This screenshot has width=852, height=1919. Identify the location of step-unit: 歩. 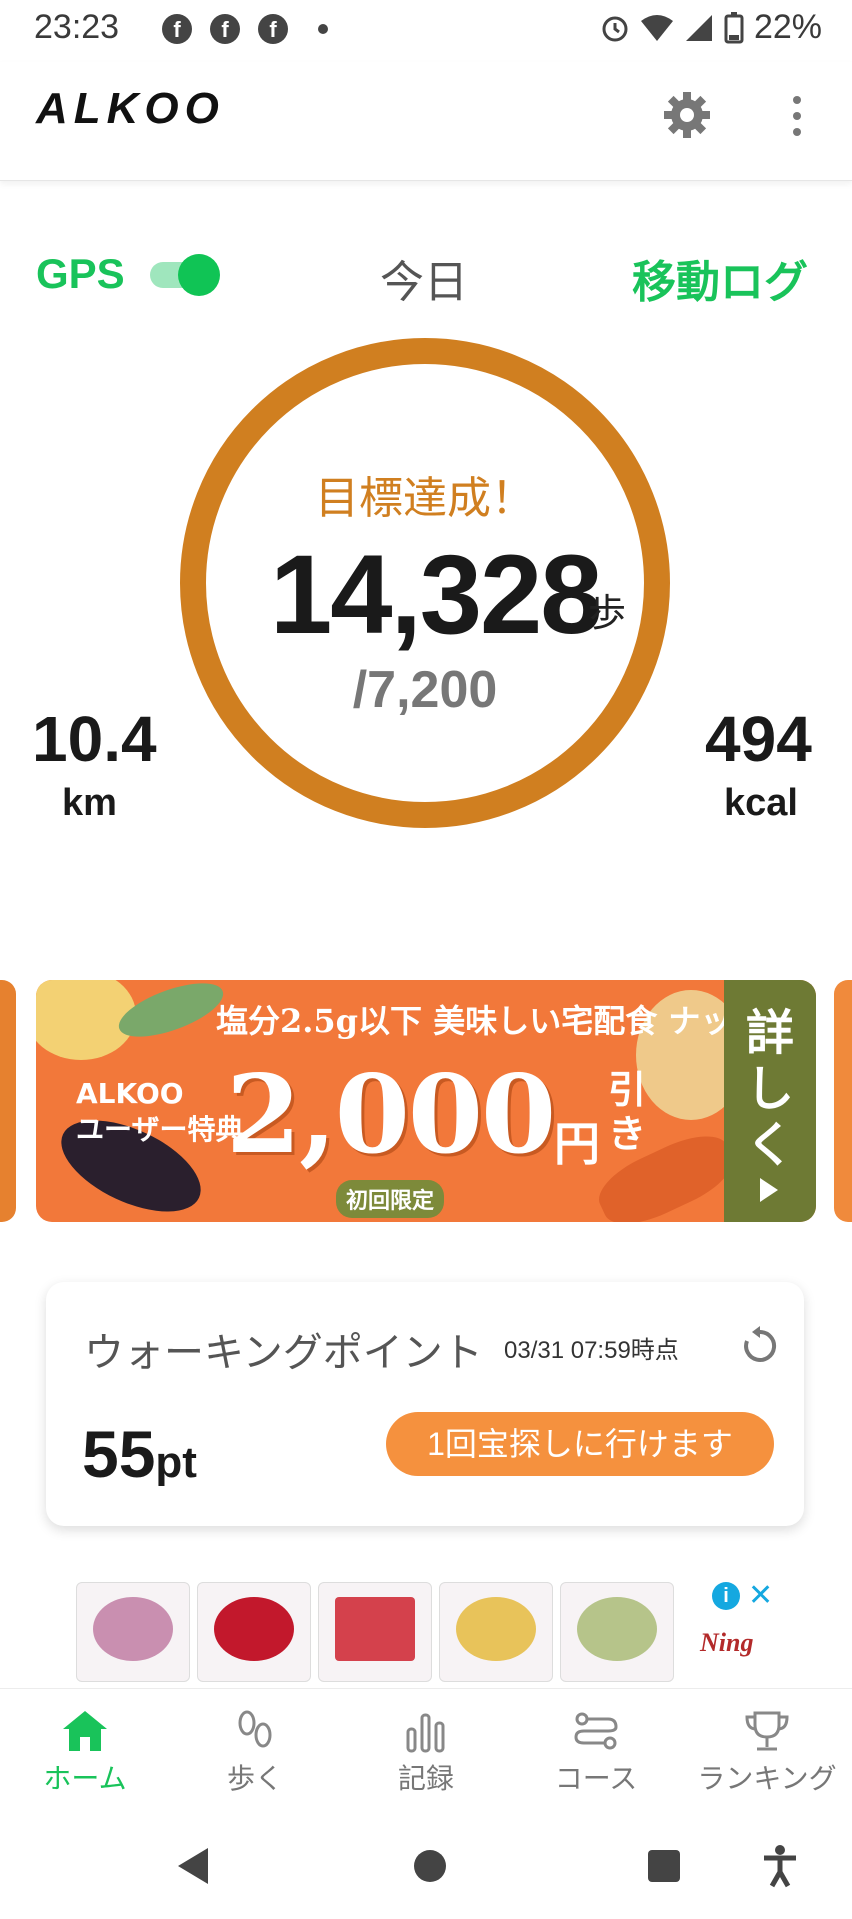
(607, 614).